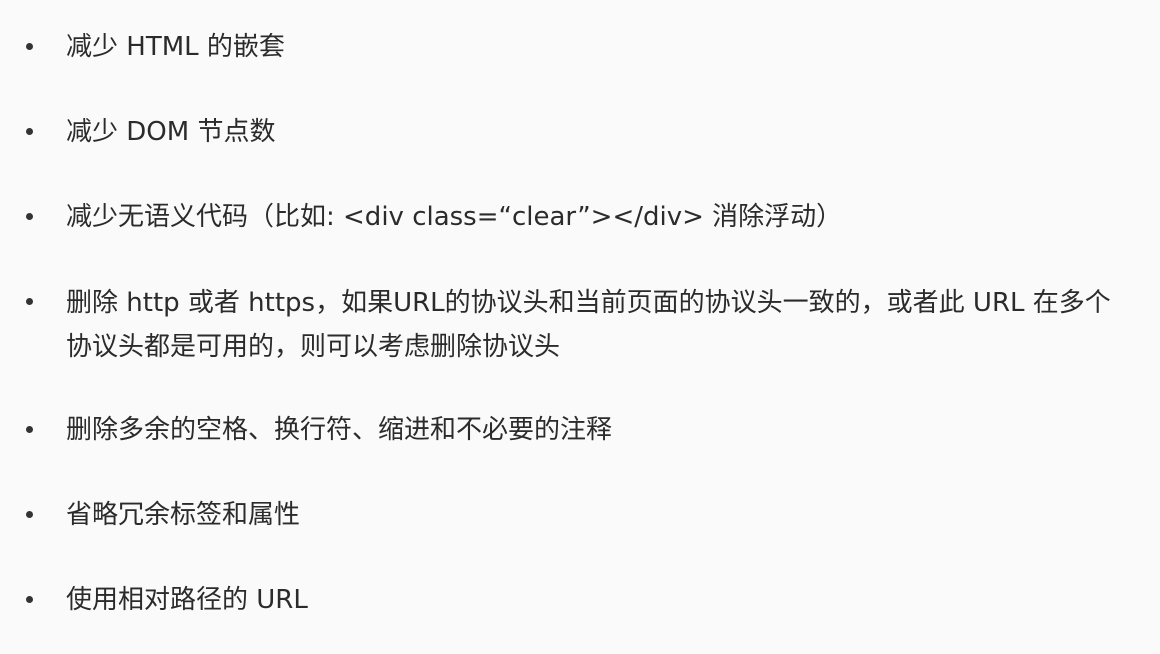  I want to click on list-item-text: 省略冗余标签和属性, so click(183, 515).